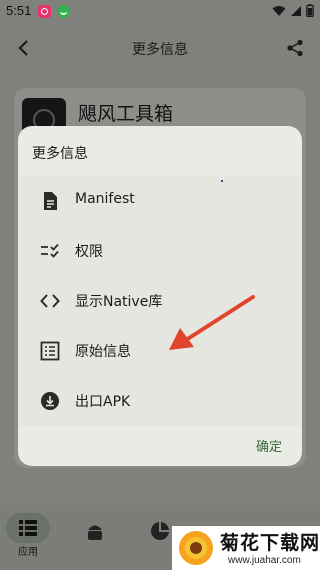 The height and width of the screenshot is (570, 320). What do you see at coordinates (160, 201) in the screenshot?
I see `option-manifest: Manifest` at bounding box center [160, 201].